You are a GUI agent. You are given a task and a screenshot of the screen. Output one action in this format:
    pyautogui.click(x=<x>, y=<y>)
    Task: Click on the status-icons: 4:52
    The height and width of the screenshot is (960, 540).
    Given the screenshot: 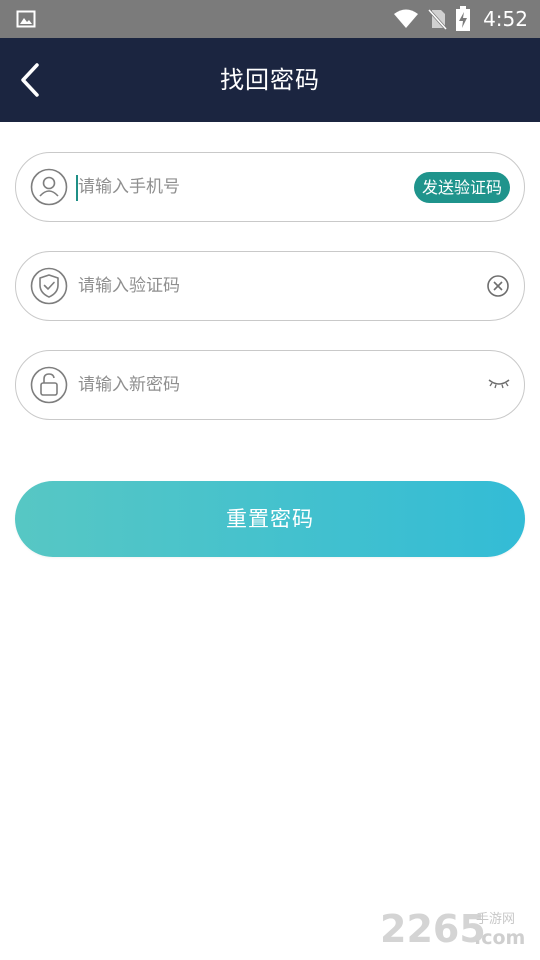 What is the action you would take?
    pyautogui.click(x=460, y=19)
    